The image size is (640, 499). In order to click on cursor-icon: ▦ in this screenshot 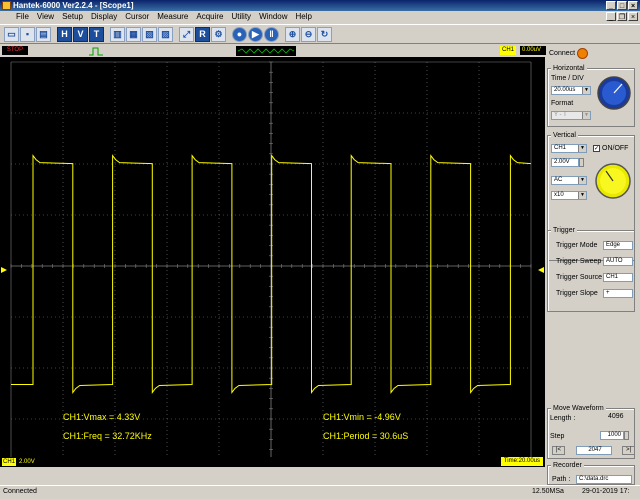, I will do `click(133, 34)`.